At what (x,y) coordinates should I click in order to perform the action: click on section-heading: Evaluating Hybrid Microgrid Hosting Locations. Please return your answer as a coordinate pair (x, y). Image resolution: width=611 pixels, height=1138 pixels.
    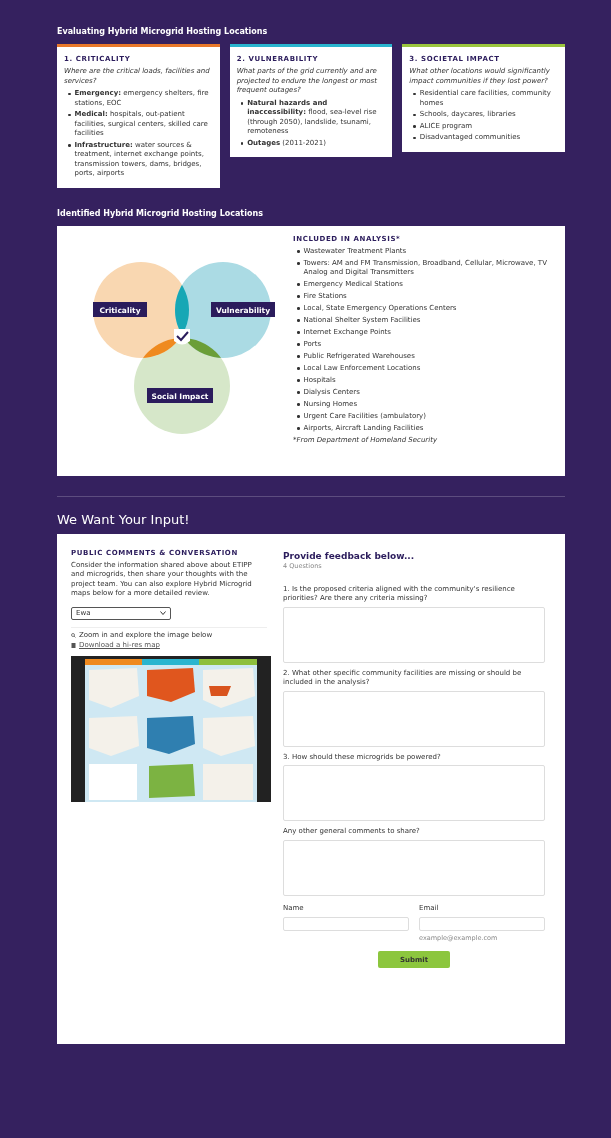
    Looking at the image, I should click on (163, 31).